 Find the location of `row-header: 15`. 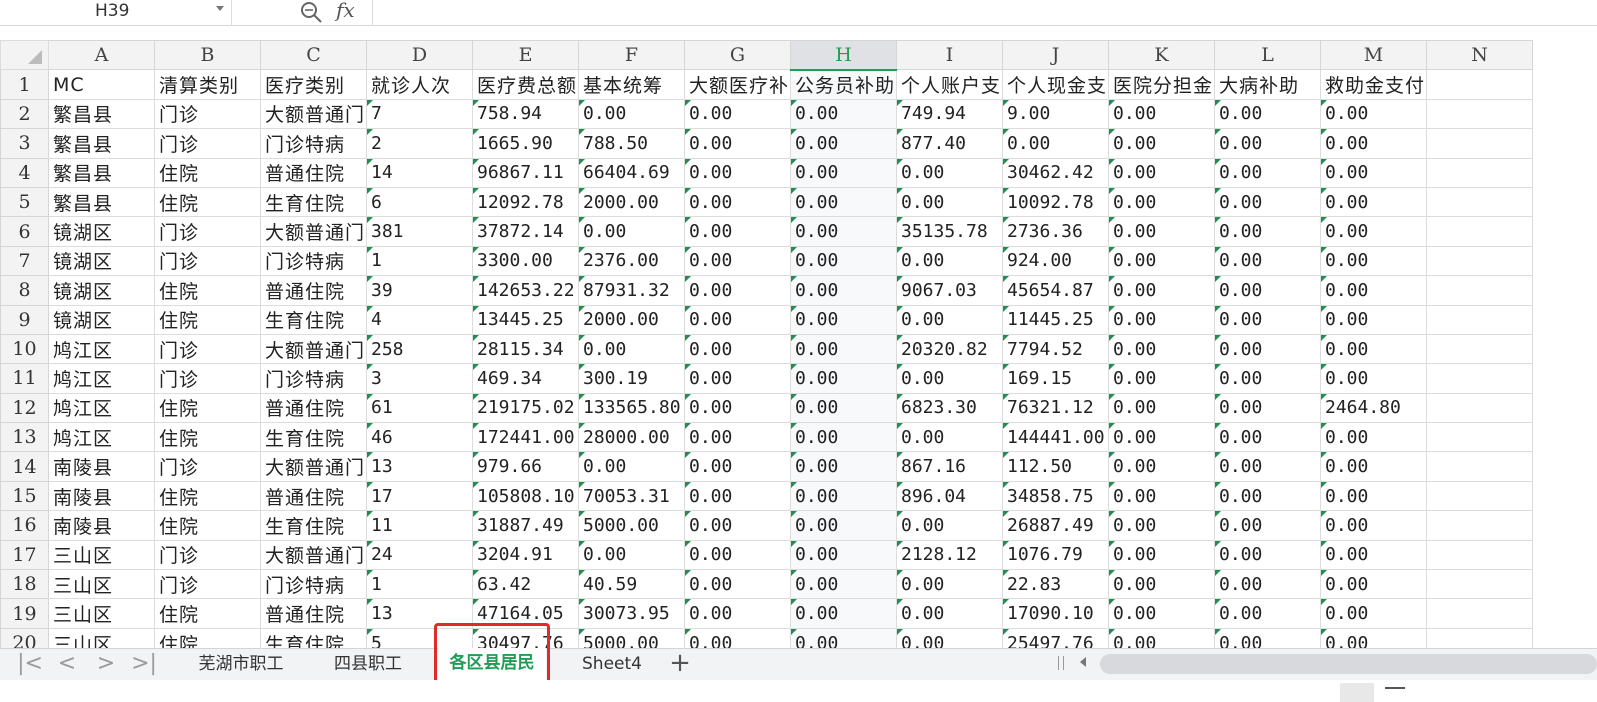

row-header: 15 is located at coordinates (24, 496).